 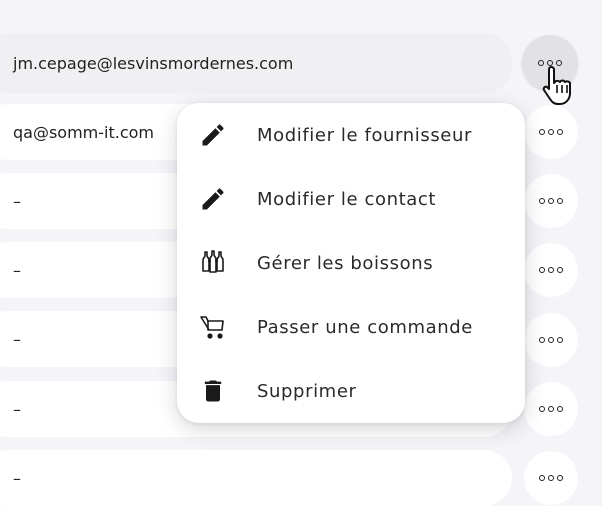 I want to click on menu-item-label: Passer une commande, so click(x=365, y=327).